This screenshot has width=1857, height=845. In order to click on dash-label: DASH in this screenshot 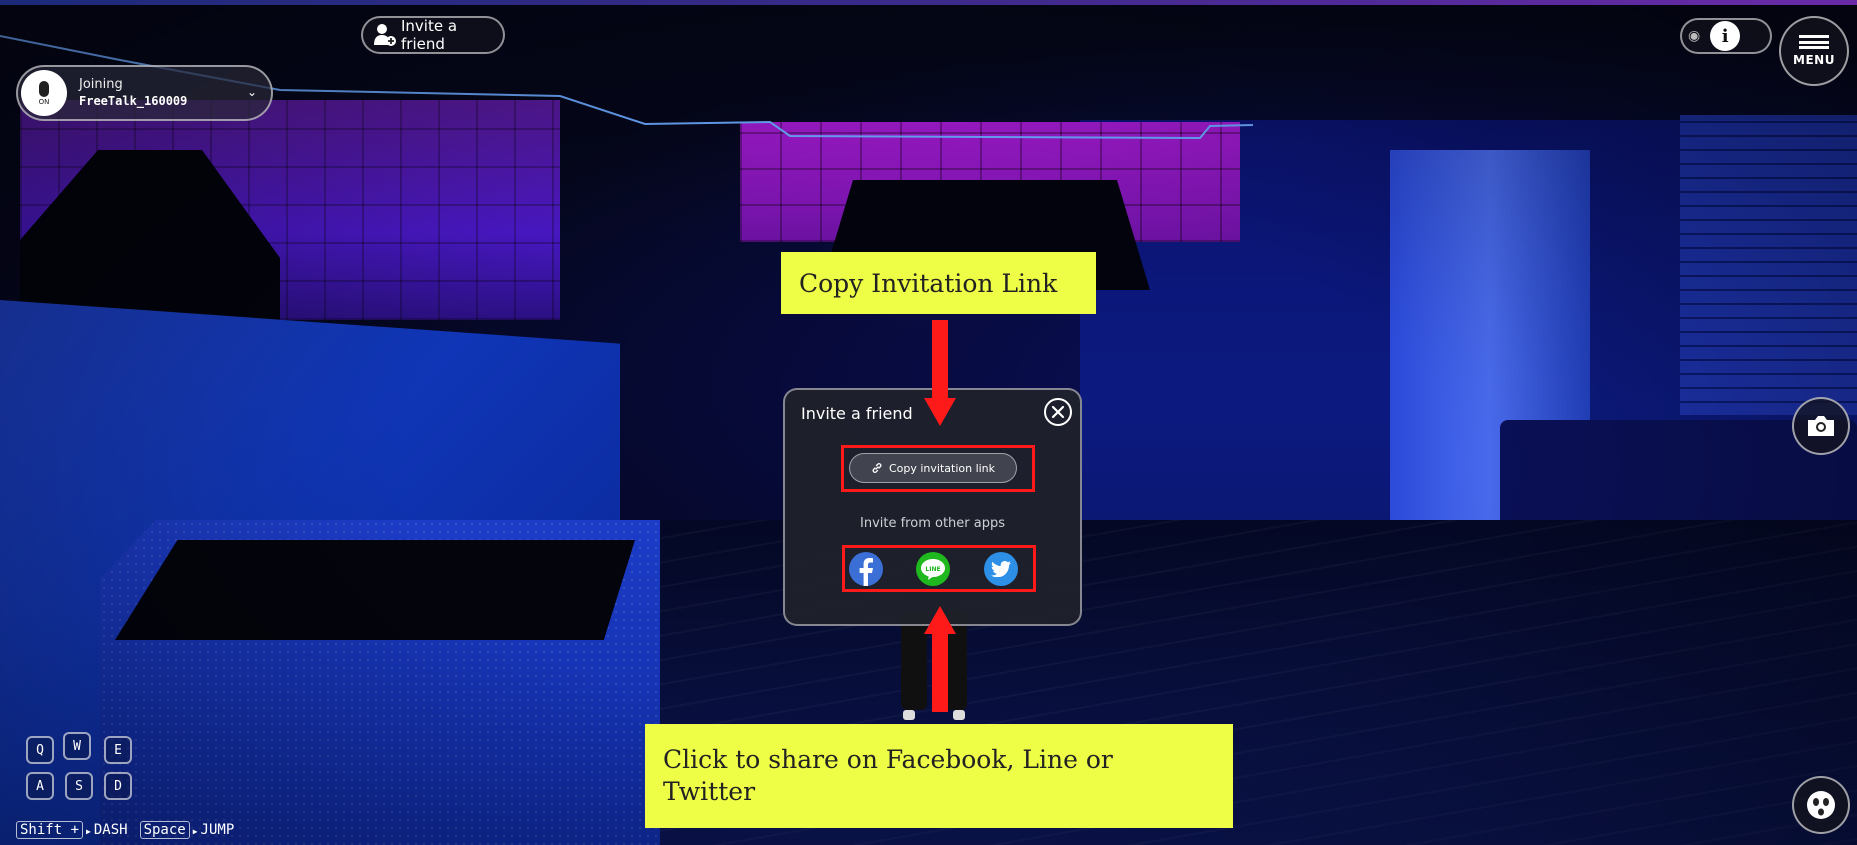, I will do `click(110, 830)`.